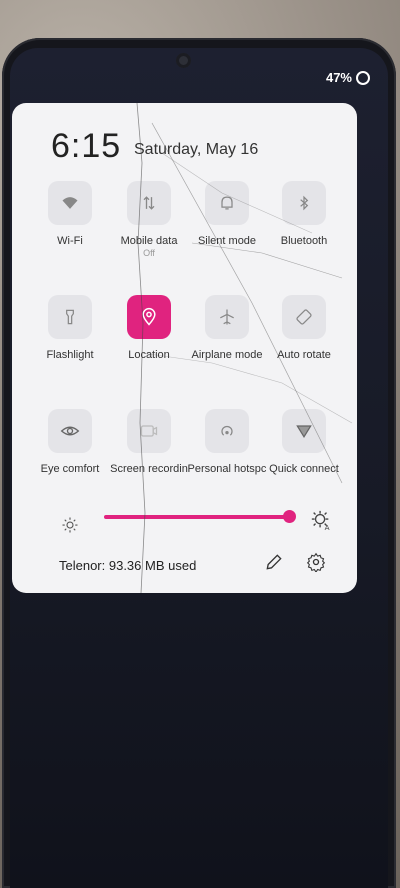 The width and height of the screenshot is (400, 888). Describe the element at coordinates (327, 527) in the screenshot. I see `svg-text: A` at that location.